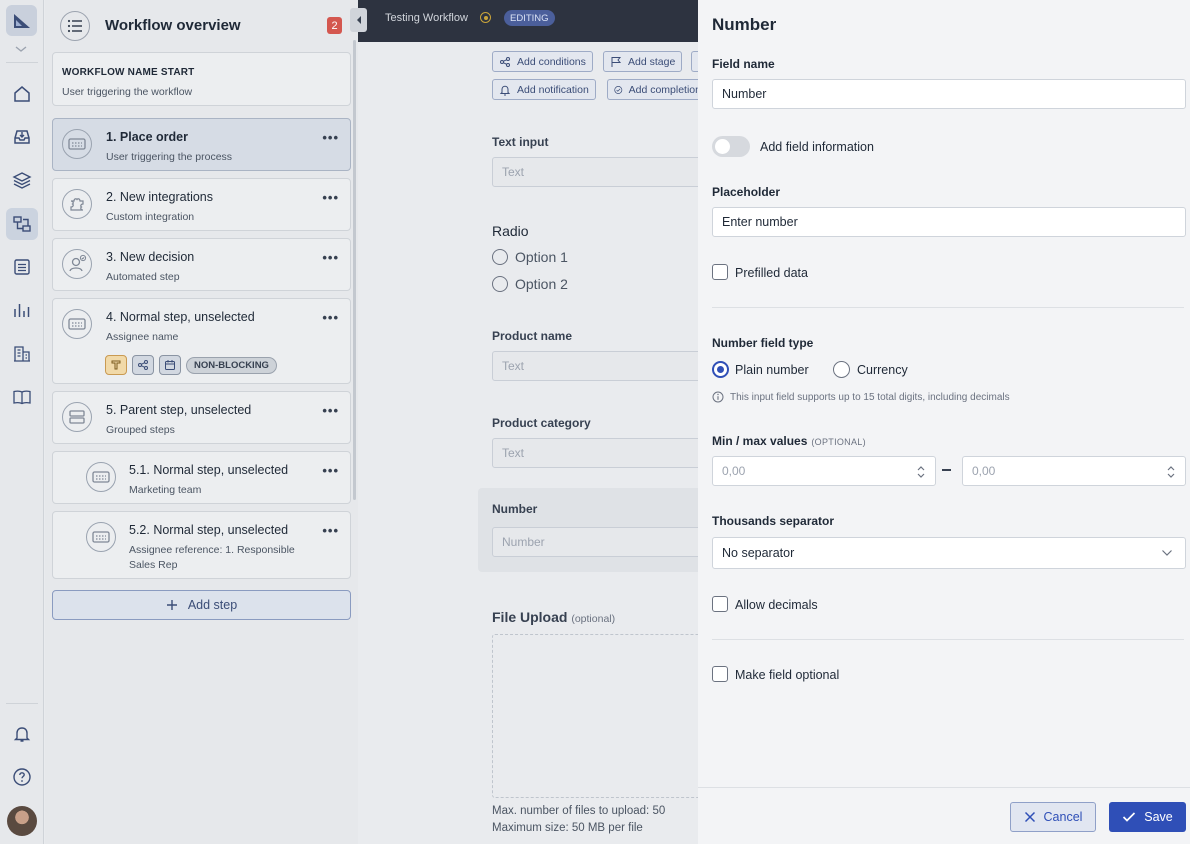 The image size is (1190, 844). What do you see at coordinates (595, 366) in the screenshot?
I see `product-name-field: Text` at bounding box center [595, 366].